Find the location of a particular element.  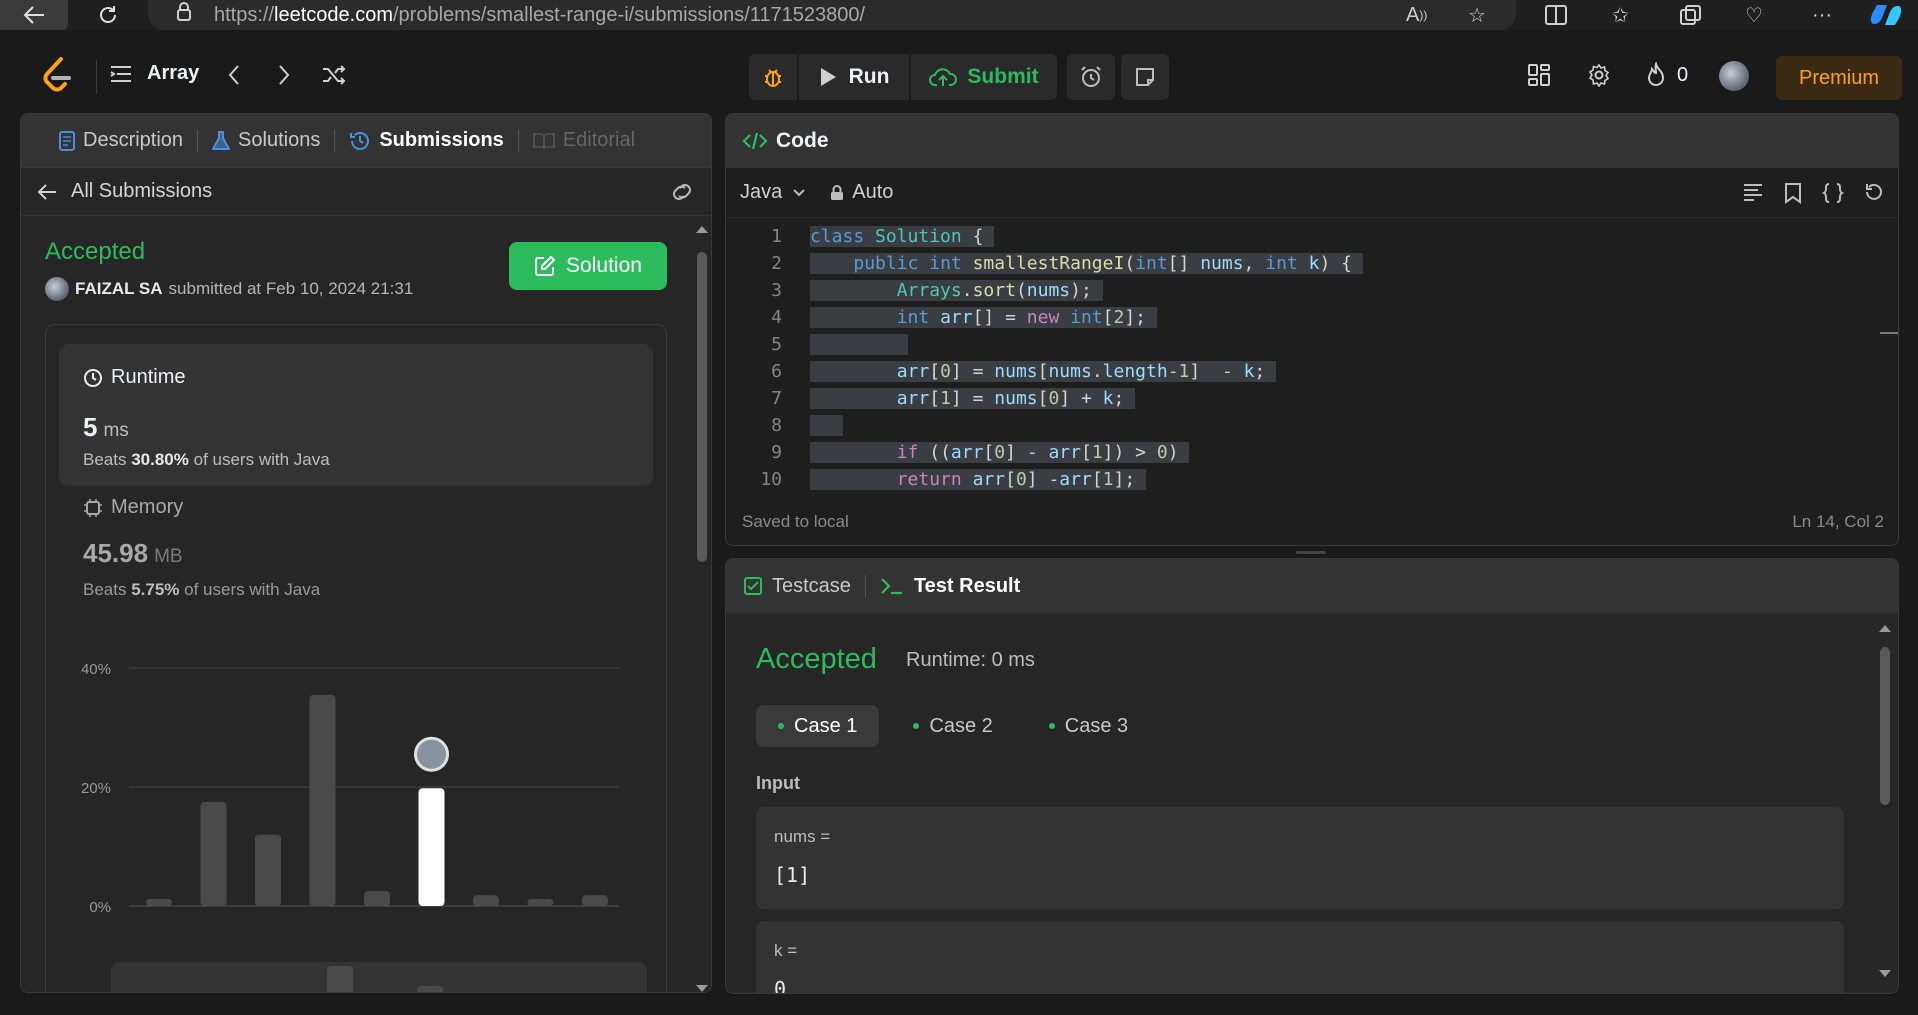

checkbox-icon is located at coordinates (753, 586).